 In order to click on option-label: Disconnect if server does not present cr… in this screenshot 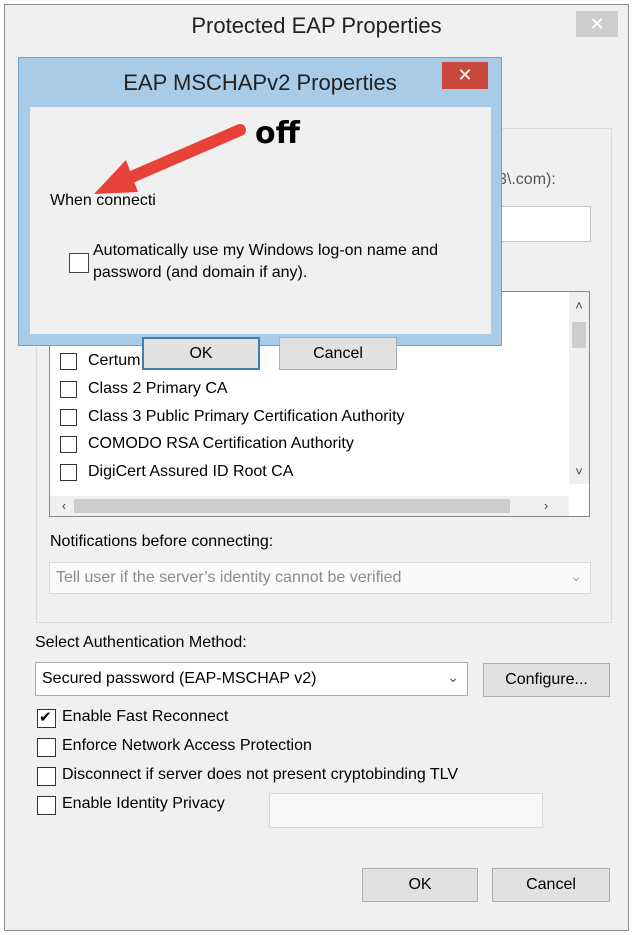, I will do `click(260, 774)`.